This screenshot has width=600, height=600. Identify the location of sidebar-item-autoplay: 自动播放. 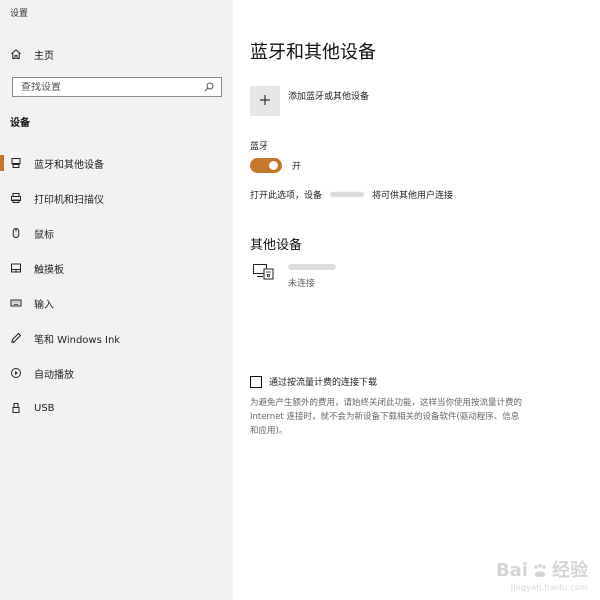
(116, 373).